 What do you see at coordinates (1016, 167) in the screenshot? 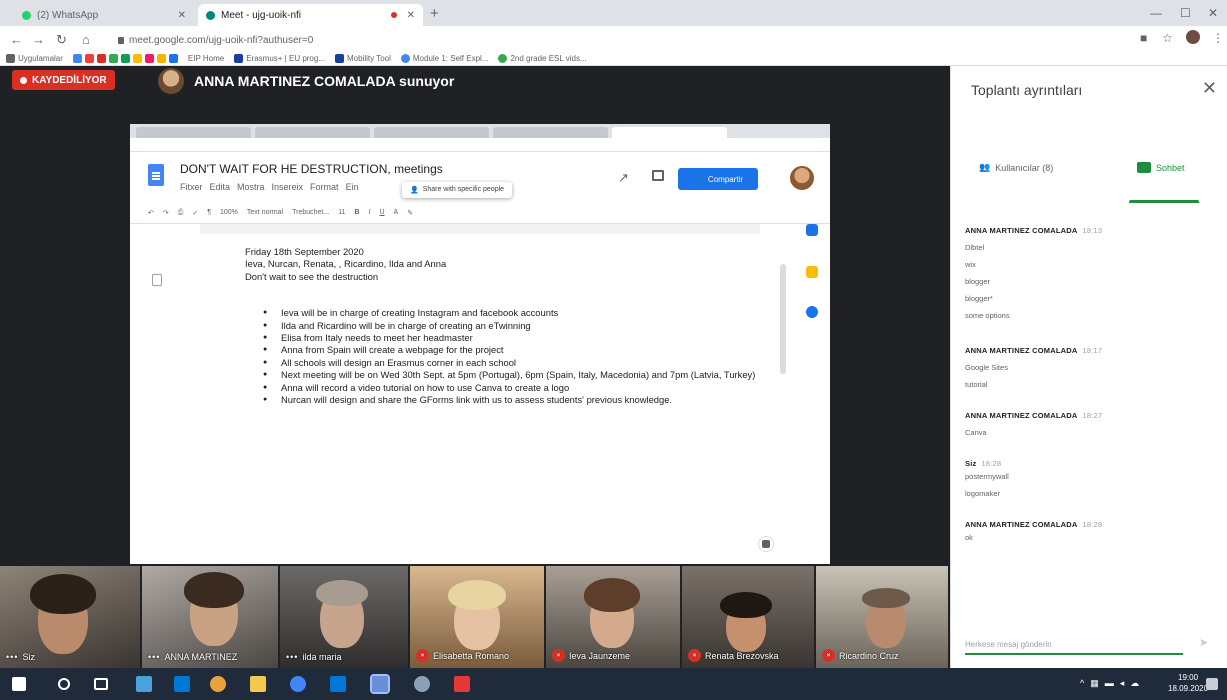
I see `tab-people: 👥 Kullanıcılar (8)` at bounding box center [1016, 167].